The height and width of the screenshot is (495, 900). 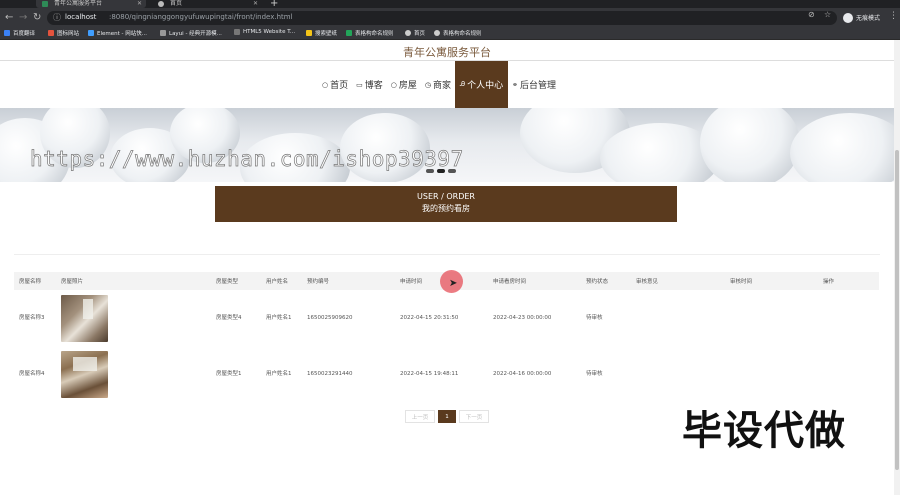 I want to click on col-header: 房屋照片, so click(x=133, y=281).